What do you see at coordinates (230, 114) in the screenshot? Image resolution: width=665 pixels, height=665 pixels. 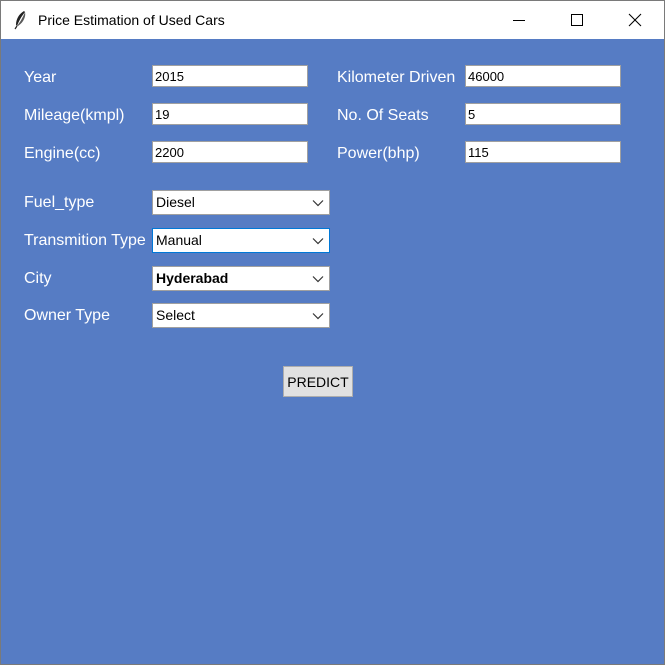 I see `mileage-input` at bounding box center [230, 114].